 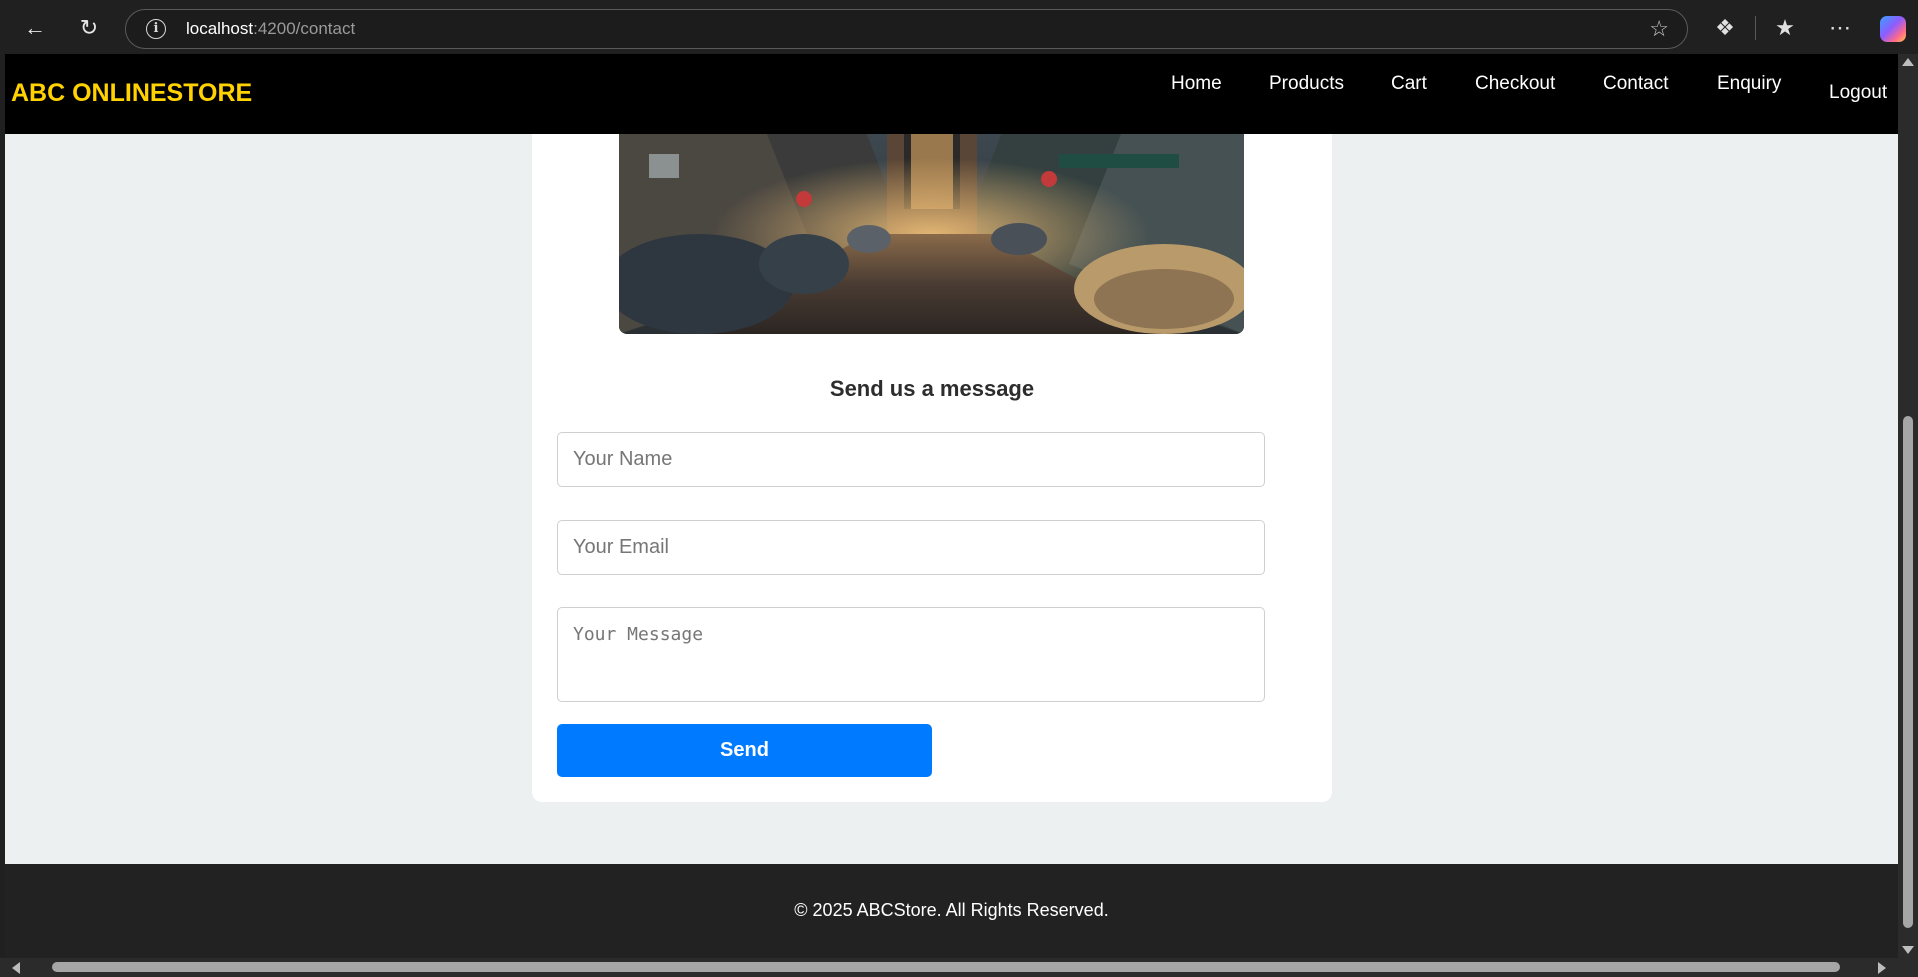 What do you see at coordinates (911, 547) in the screenshot?
I see `email-input` at bounding box center [911, 547].